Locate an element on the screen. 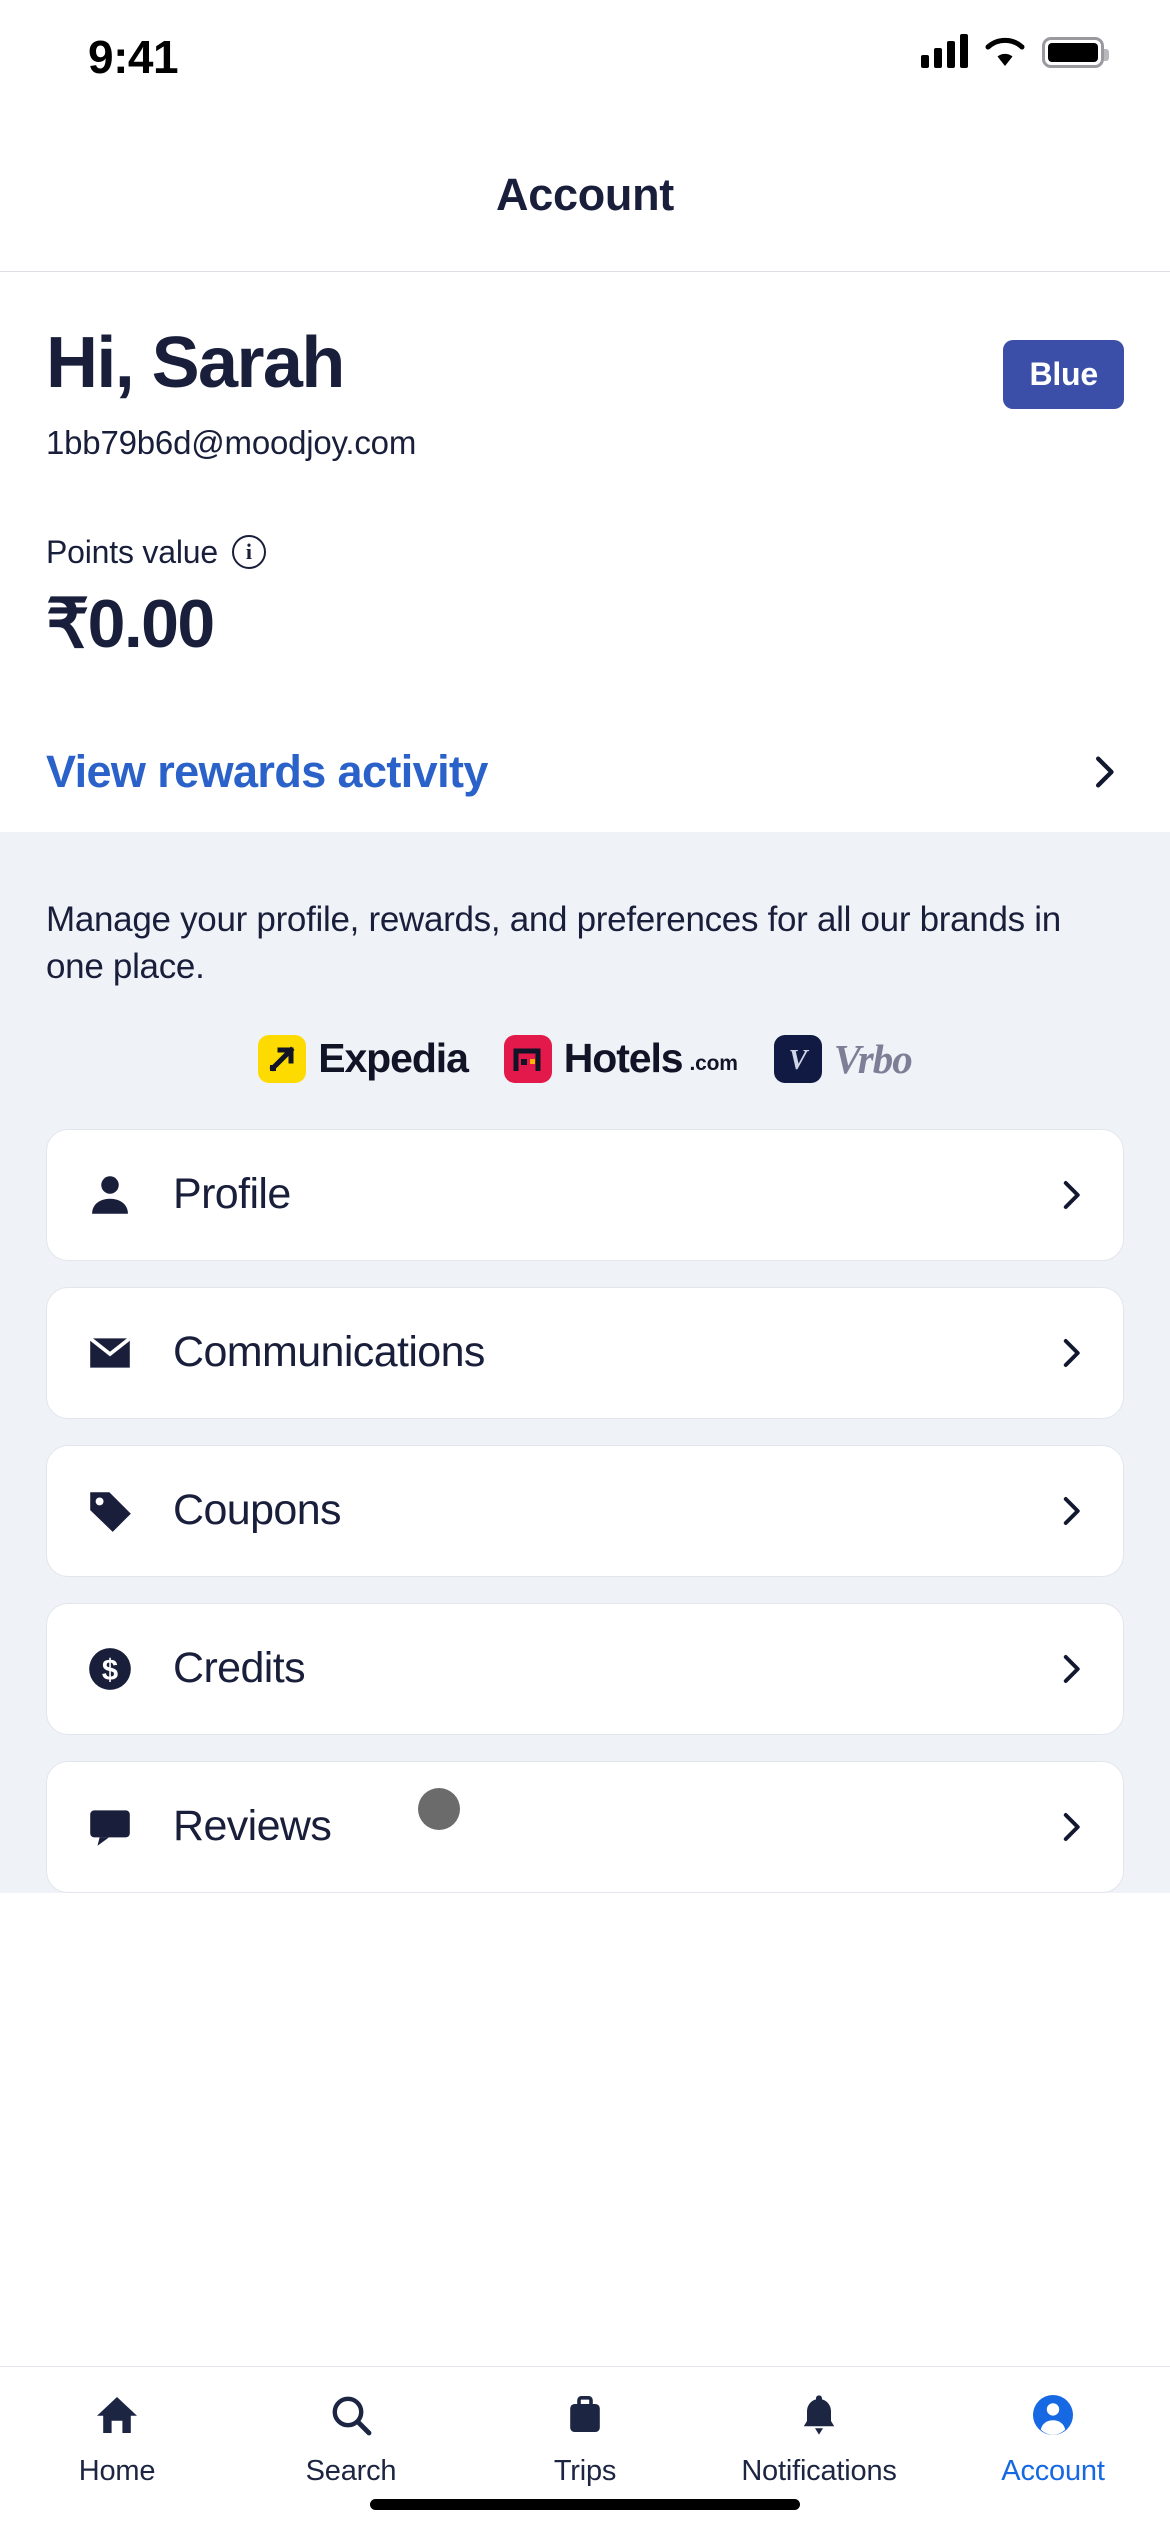  reviews-icon is located at coordinates (116, 1827).